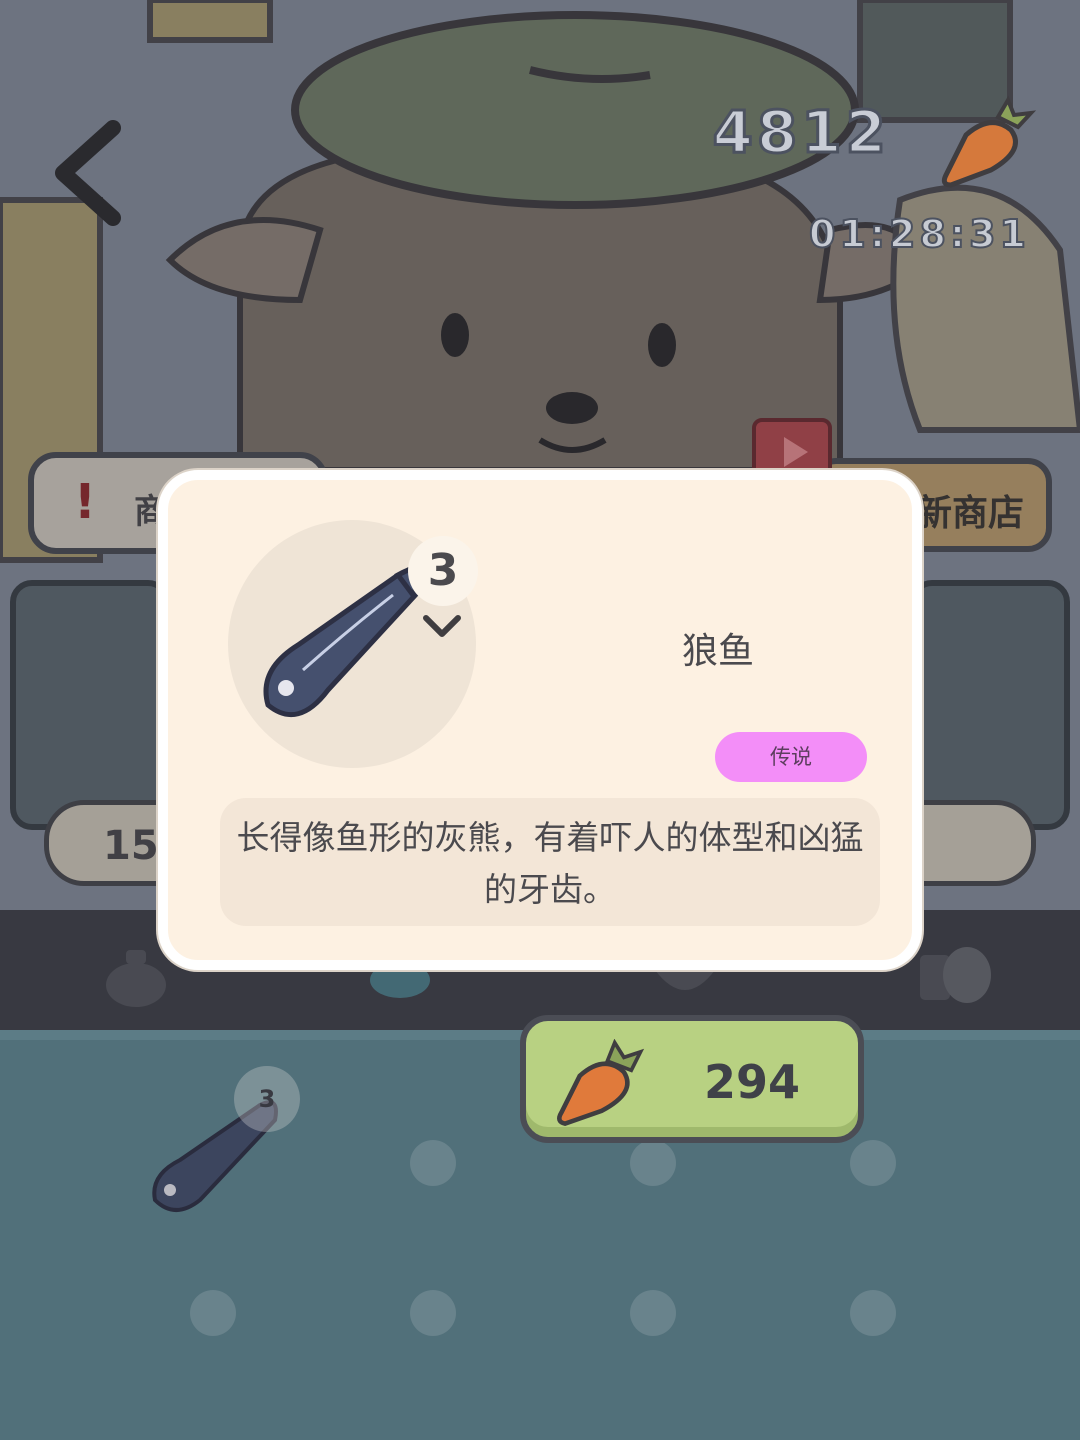 This screenshot has width=1080, height=1440. What do you see at coordinates (800, 132) in the screenshot?
I see `carrot-balance: 4812` at bounding box center [800, 132].